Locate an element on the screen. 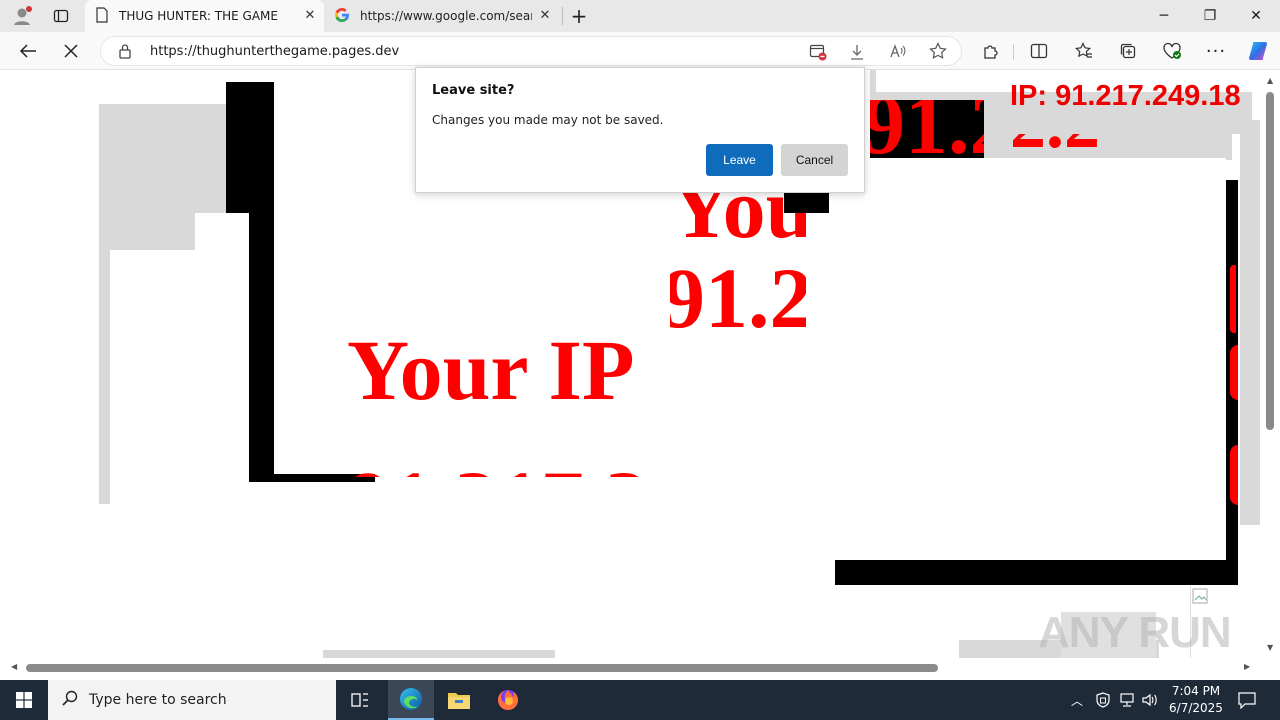 This screenshot has height=720, width=1280. cancel-button: Cancel is located at coordinates (814, 160).